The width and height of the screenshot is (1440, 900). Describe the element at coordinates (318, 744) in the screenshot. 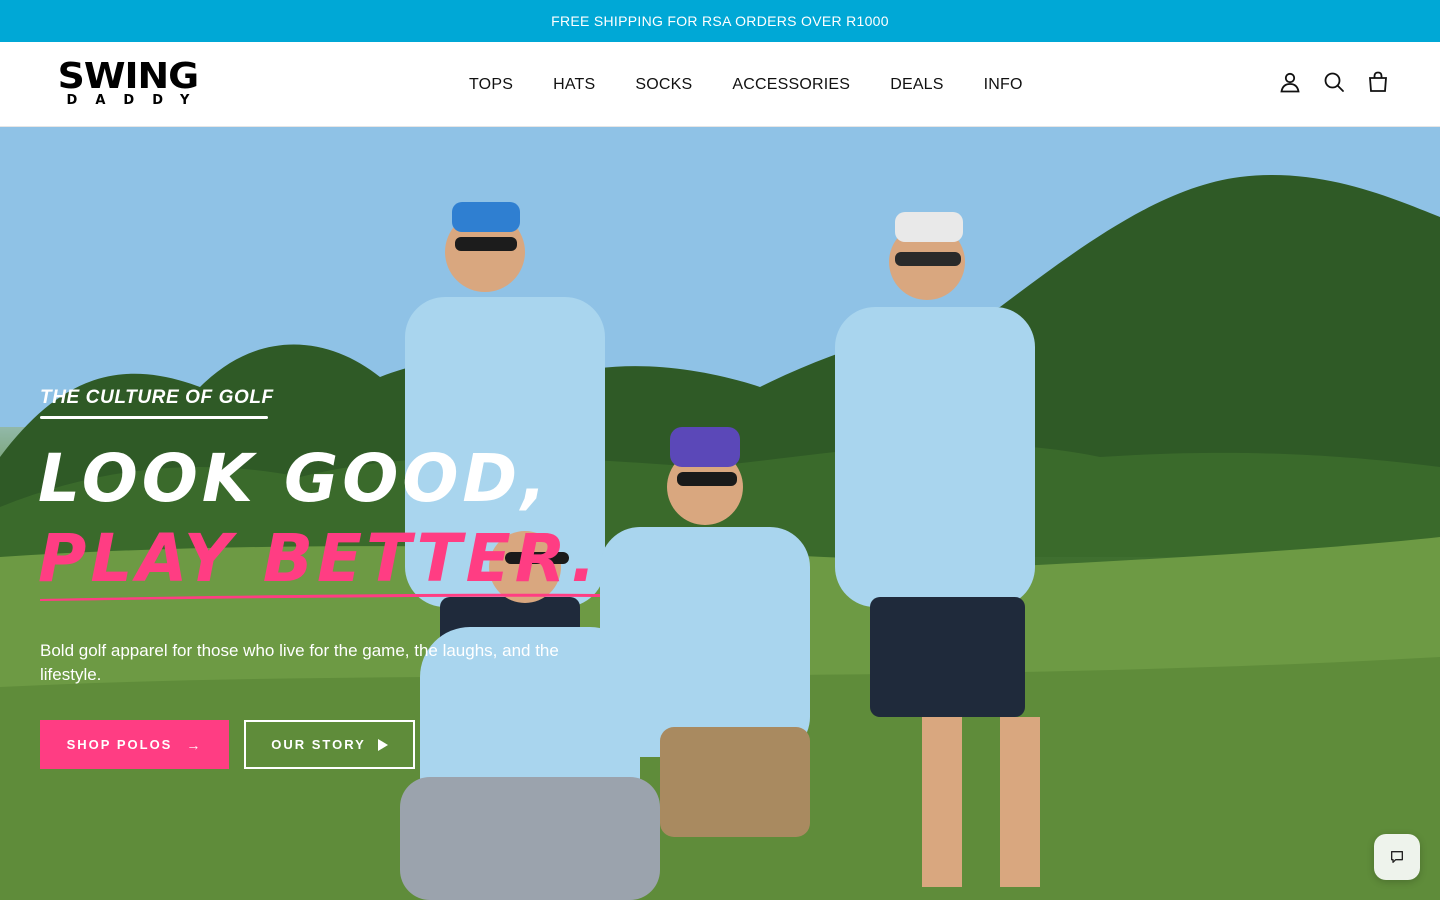

I see `our-story-label: OUR STORY` at that location.